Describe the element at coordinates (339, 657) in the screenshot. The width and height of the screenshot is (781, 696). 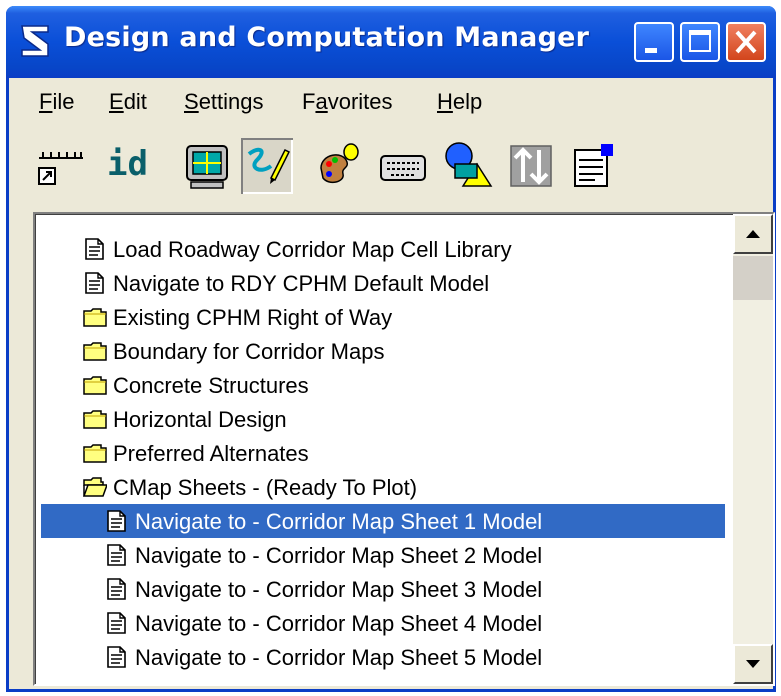
I see `list-item-label: Navigate to - Corridor Map Sheet 5 Model` at that location.